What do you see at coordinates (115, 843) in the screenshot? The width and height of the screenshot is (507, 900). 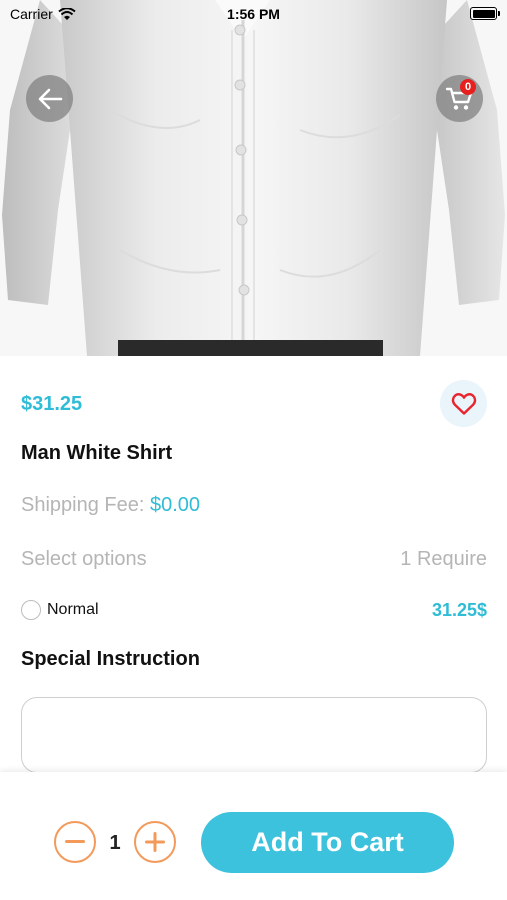 I see `quantity-value: 1` at bounding box center [115, 843].